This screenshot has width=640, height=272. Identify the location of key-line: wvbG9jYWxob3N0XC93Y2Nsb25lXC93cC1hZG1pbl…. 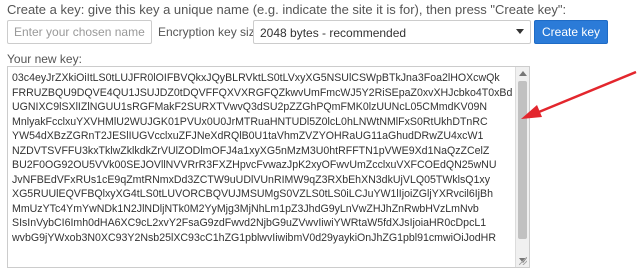
(254, 237).